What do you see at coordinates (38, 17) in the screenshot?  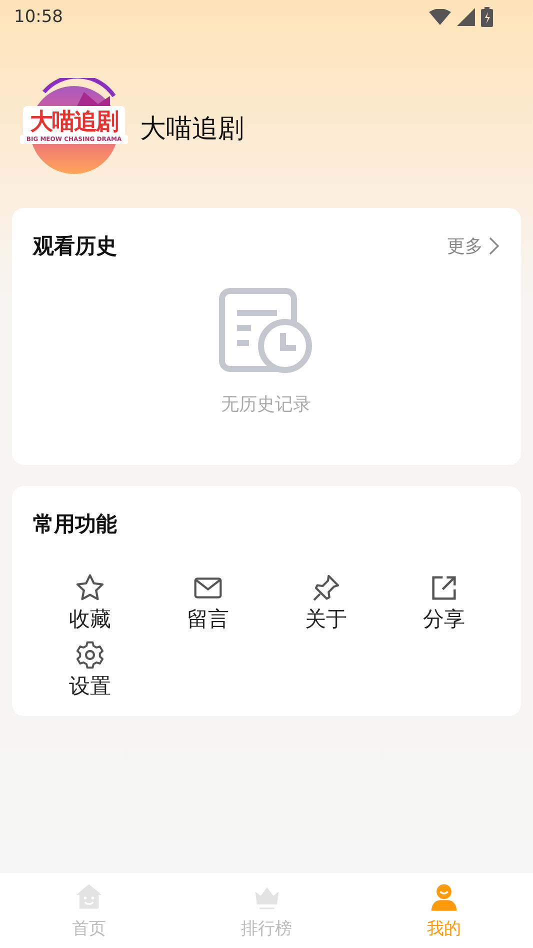 I see `status-time: 10:58` at bounding box center [38, 17].